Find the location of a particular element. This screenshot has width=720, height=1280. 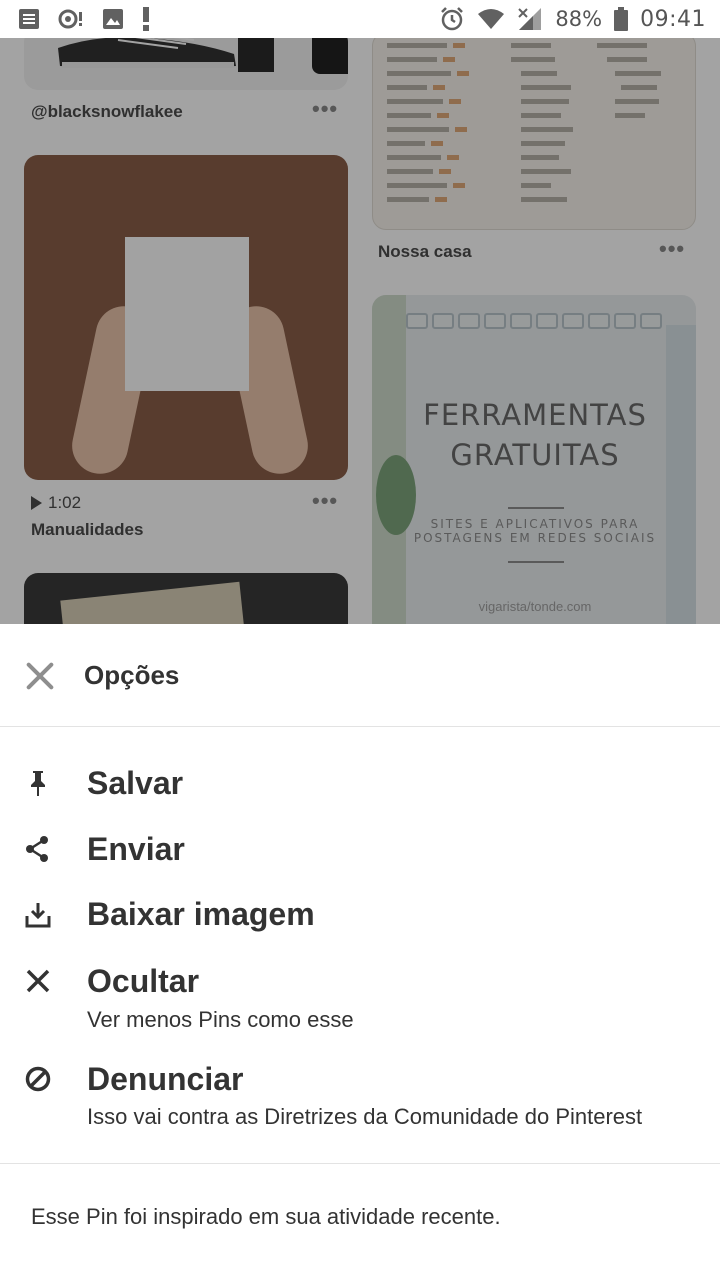

sheet-title: Opções is located at coordinates (132, 674).